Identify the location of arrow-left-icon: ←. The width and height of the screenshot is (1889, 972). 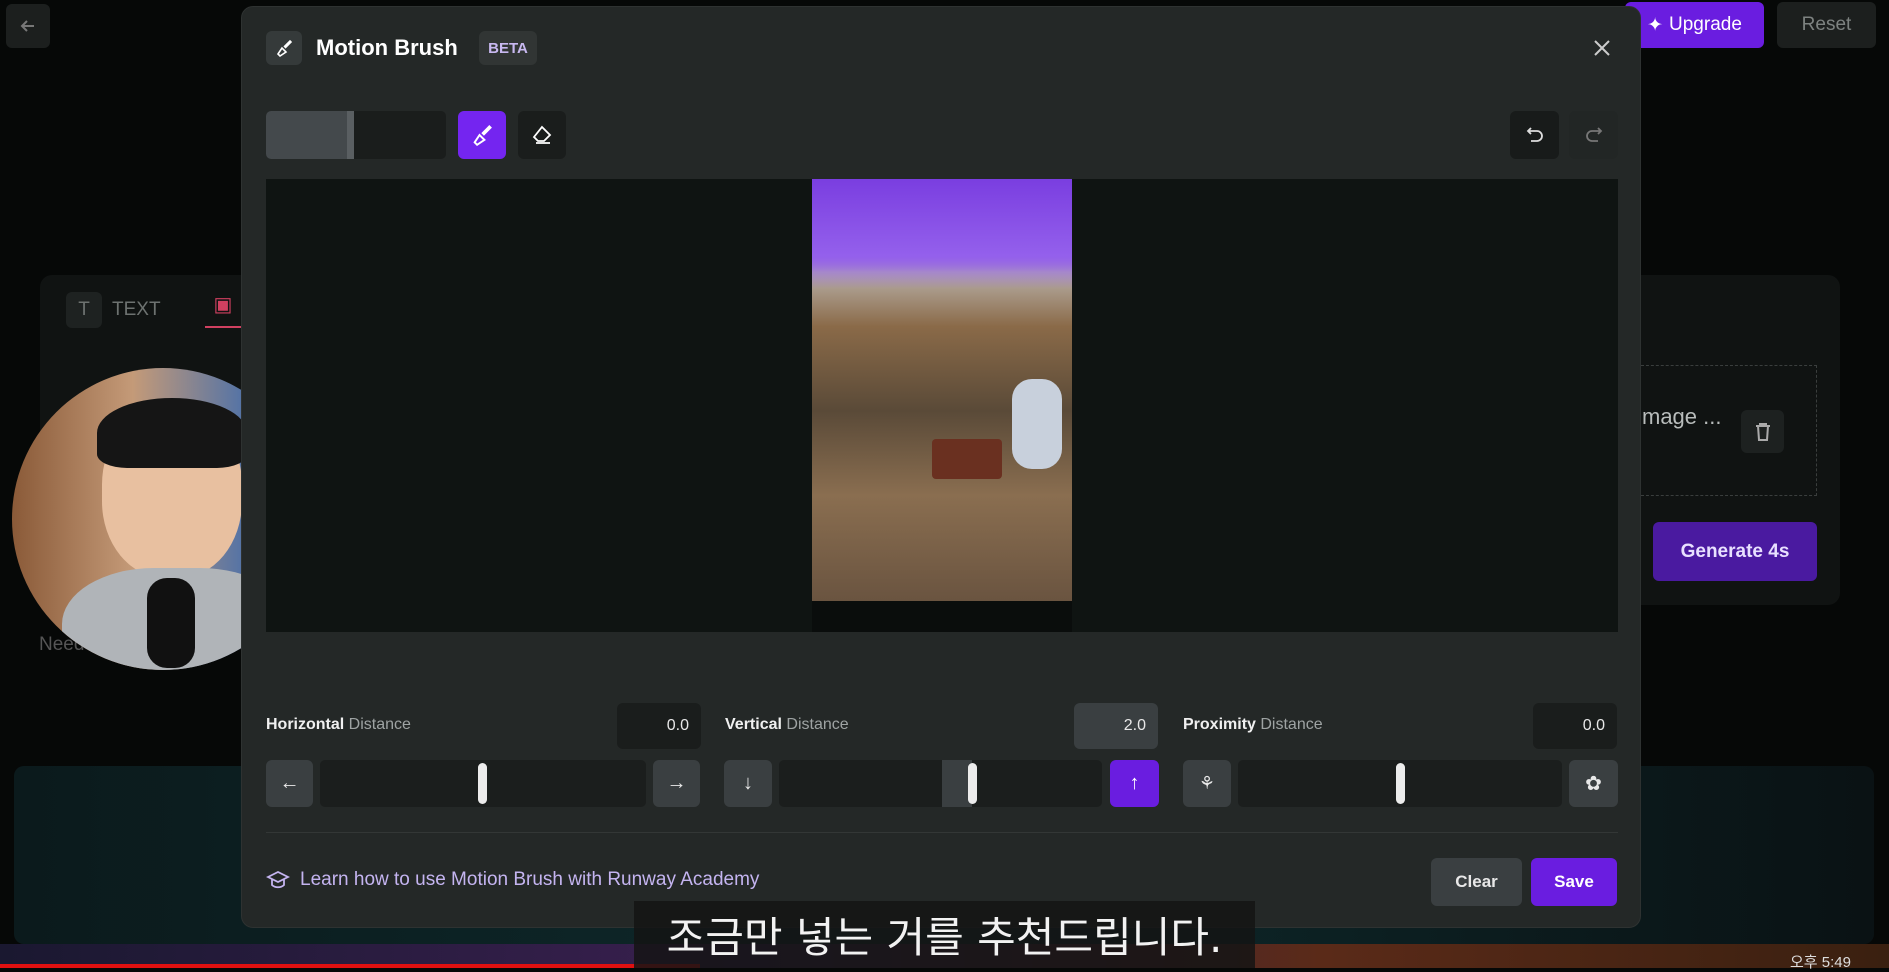
(289, 783).